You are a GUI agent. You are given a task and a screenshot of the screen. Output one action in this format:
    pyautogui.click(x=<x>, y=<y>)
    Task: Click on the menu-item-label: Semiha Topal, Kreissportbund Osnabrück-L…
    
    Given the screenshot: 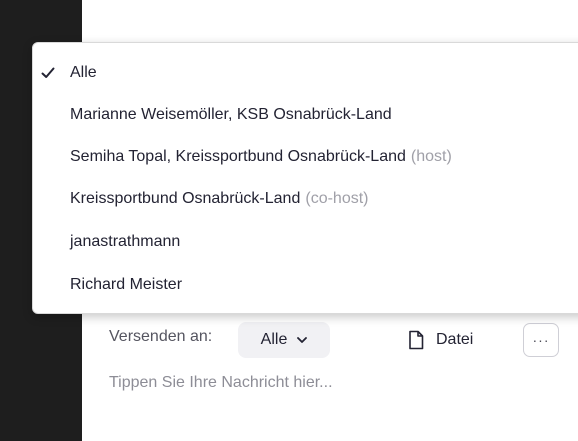 What is the action you would take?
    pyautogui.click(x=238, y=156)
    